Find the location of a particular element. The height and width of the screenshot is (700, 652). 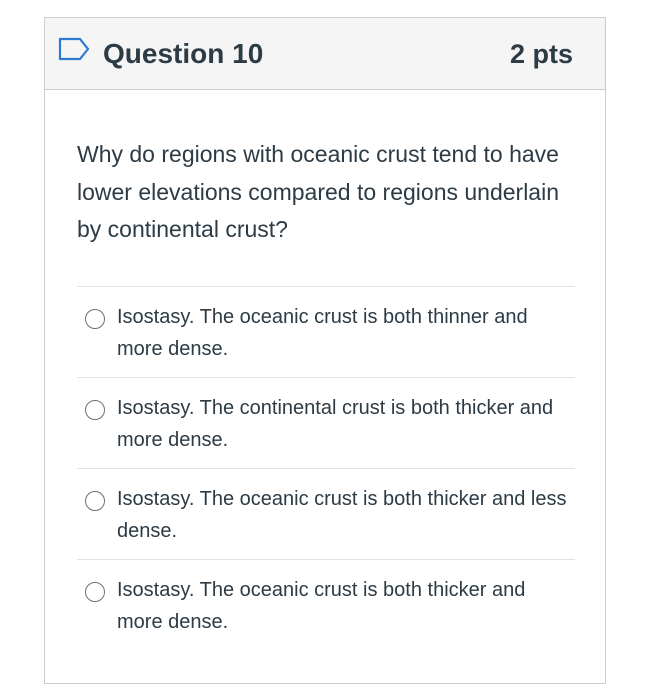

question-title: Question 10 is located at coordinates (183, 53).